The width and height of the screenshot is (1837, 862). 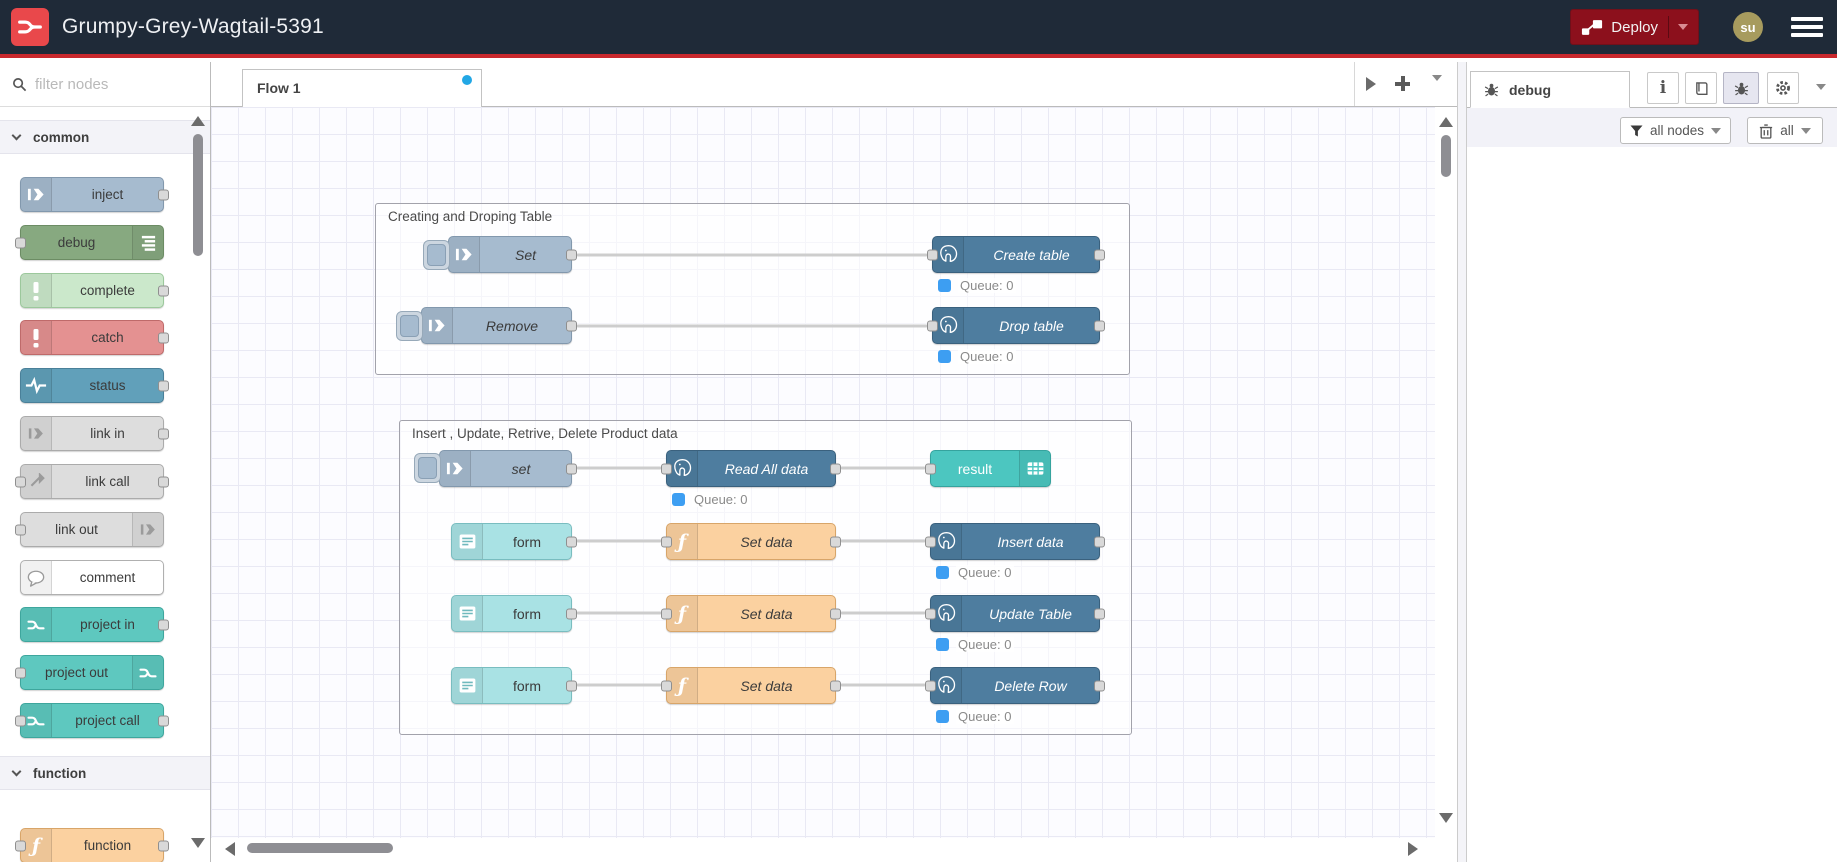 What do you see at coordinates (105, 773) in the screenshot?
I see `palette-category-function: function` at bounding box center [105, 773].